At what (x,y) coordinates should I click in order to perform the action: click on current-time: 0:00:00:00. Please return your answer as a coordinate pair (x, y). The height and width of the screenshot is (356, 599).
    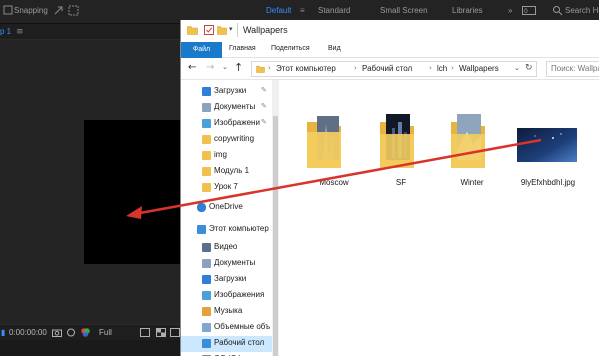
    Looking at the image, I should click on (28, 332).